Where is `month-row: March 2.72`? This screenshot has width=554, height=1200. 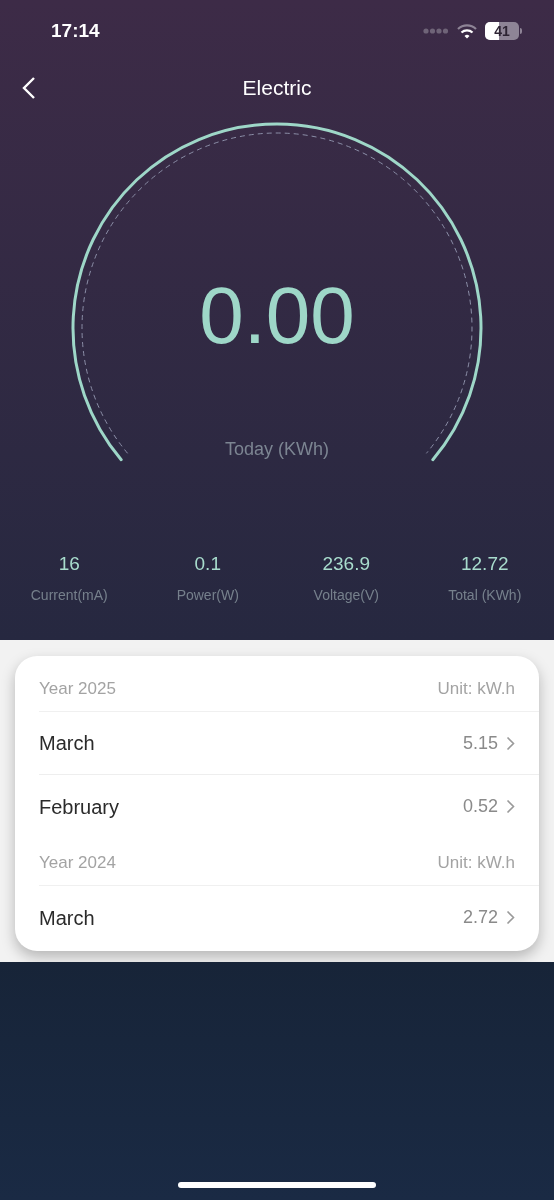
month-row: March 2.72 is located at coordinates (289, 917).